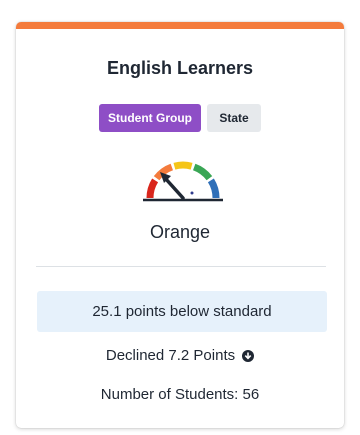 The image size is (360, 435). I want to click on tag-student-group: Student Group, so click(150, 118).